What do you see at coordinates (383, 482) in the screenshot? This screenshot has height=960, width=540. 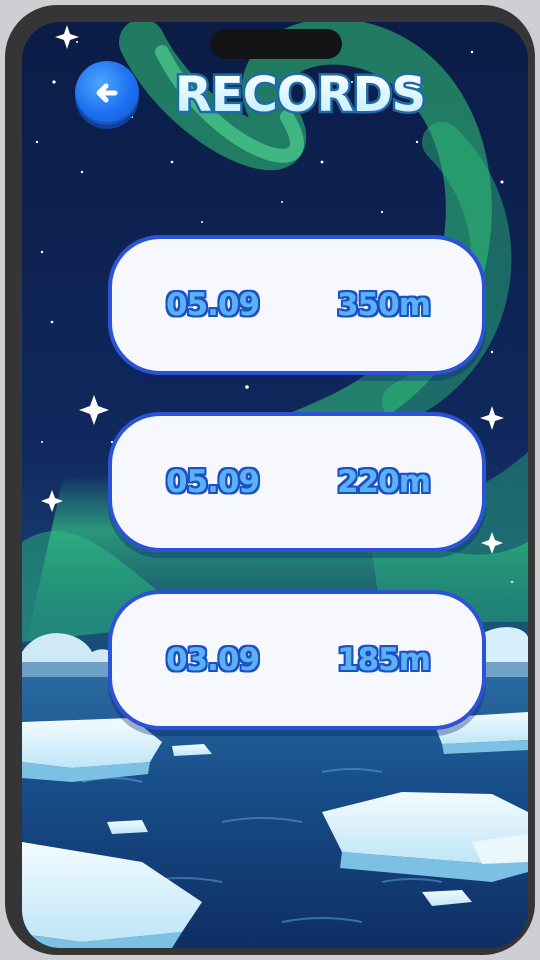 I see `record-distance: 220m` at bounding box center [383, 482].